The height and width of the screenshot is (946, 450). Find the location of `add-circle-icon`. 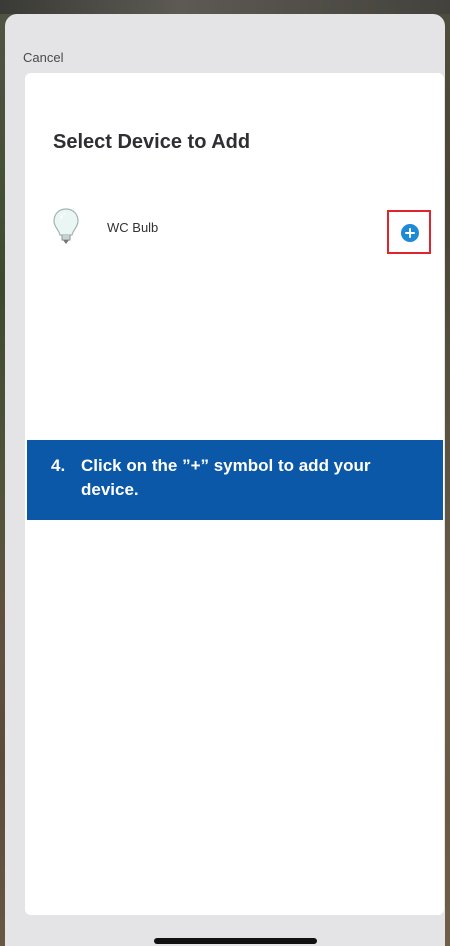

add-circle-icon is located at coordinates (410, 233).